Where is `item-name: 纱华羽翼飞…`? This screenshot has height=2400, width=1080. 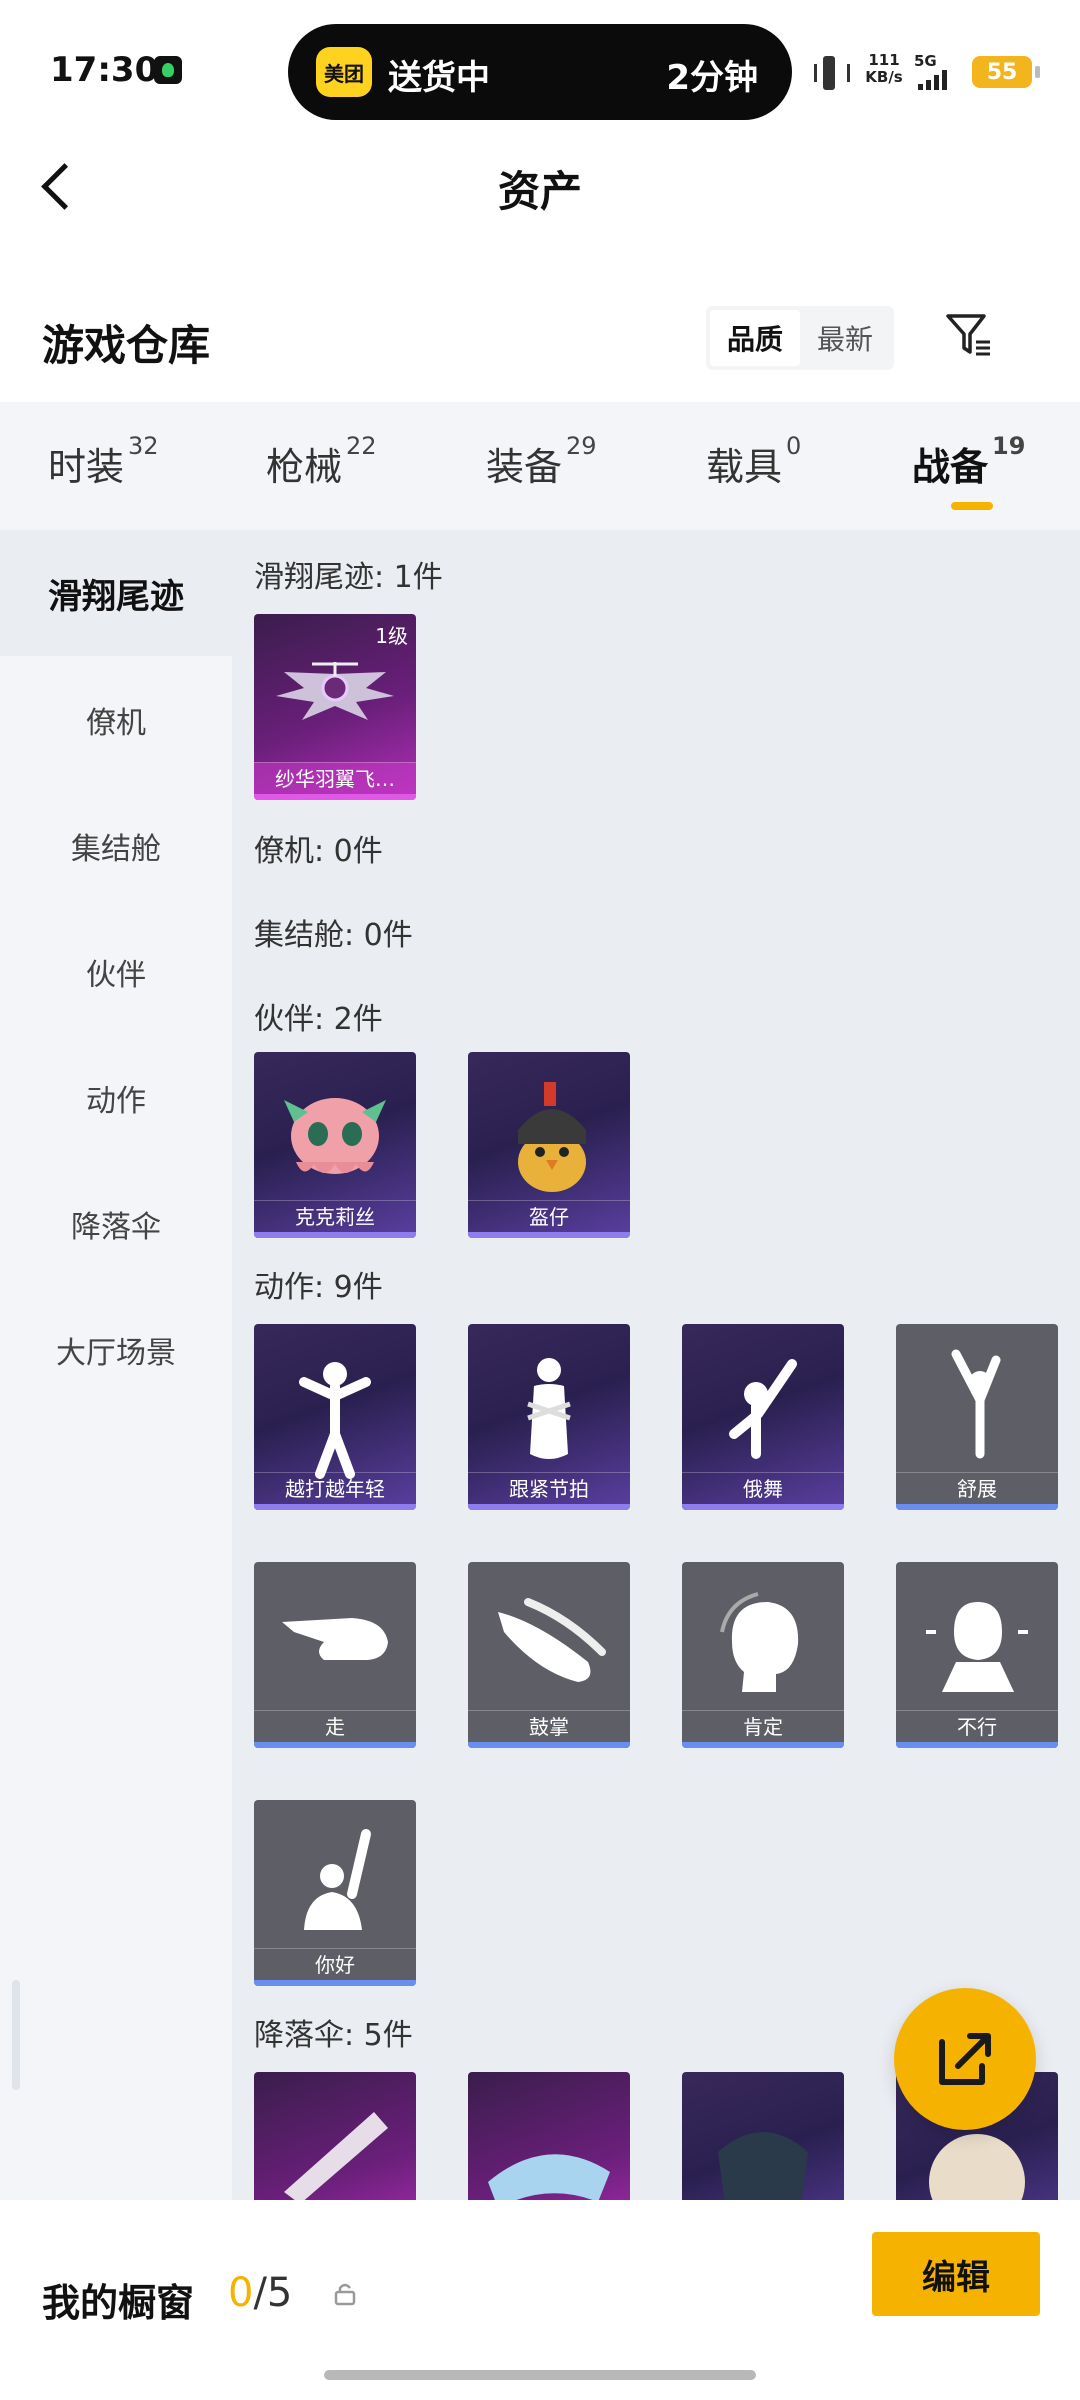 item-name: 纱华羽翼飞… is located at coordinates (335, 778).